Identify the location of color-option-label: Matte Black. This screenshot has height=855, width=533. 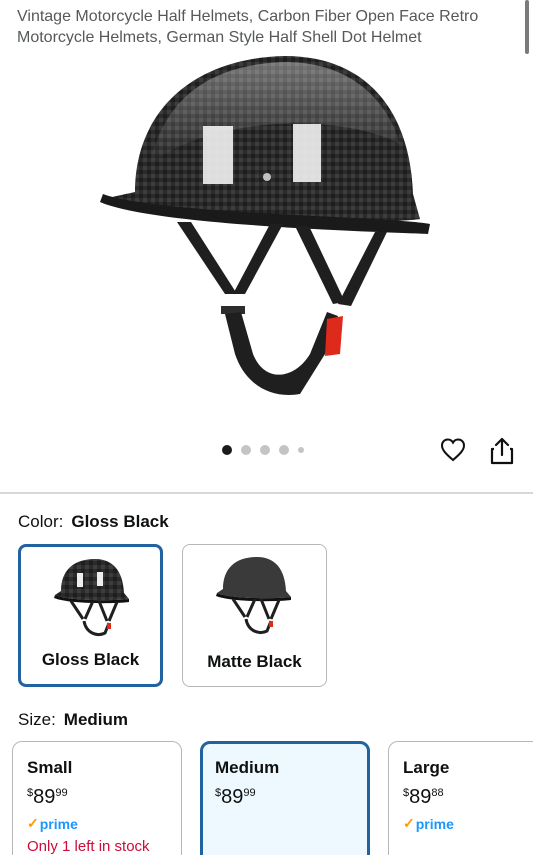
(254, 661).